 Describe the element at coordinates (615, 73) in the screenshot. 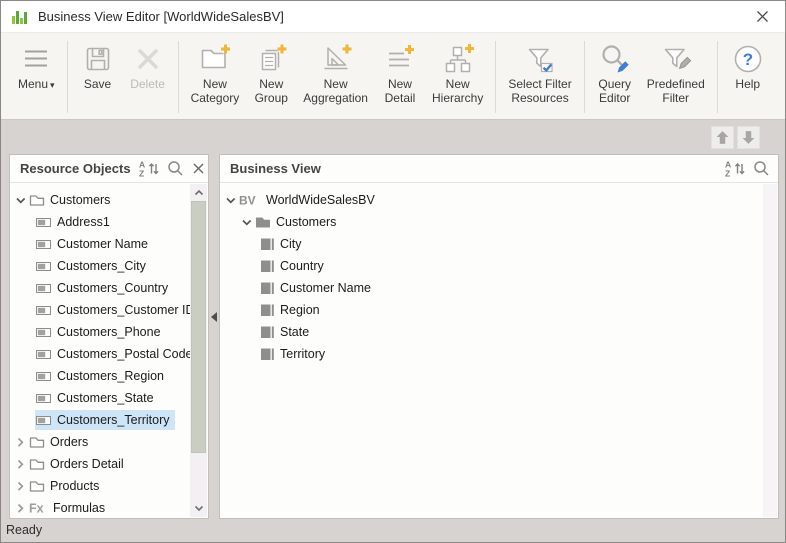

I see `toolbar-button-query-editor: Query Editor` at that location.